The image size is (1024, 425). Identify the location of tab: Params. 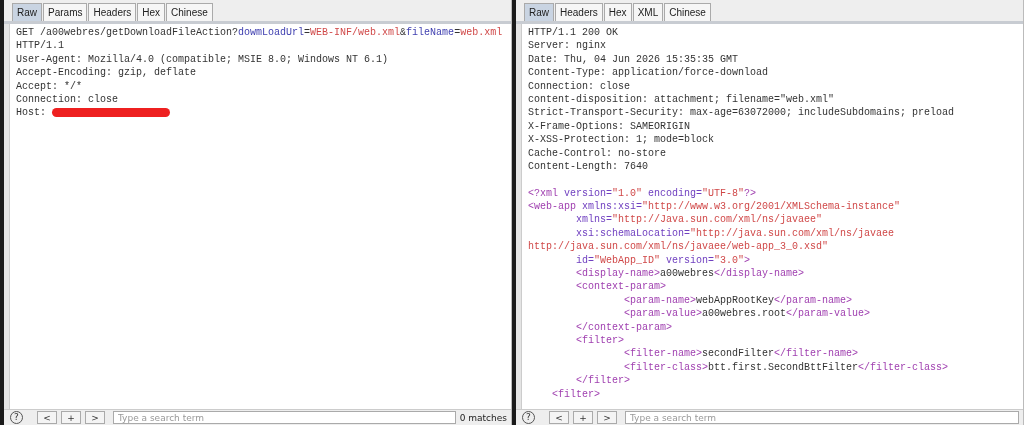
(65, 12).